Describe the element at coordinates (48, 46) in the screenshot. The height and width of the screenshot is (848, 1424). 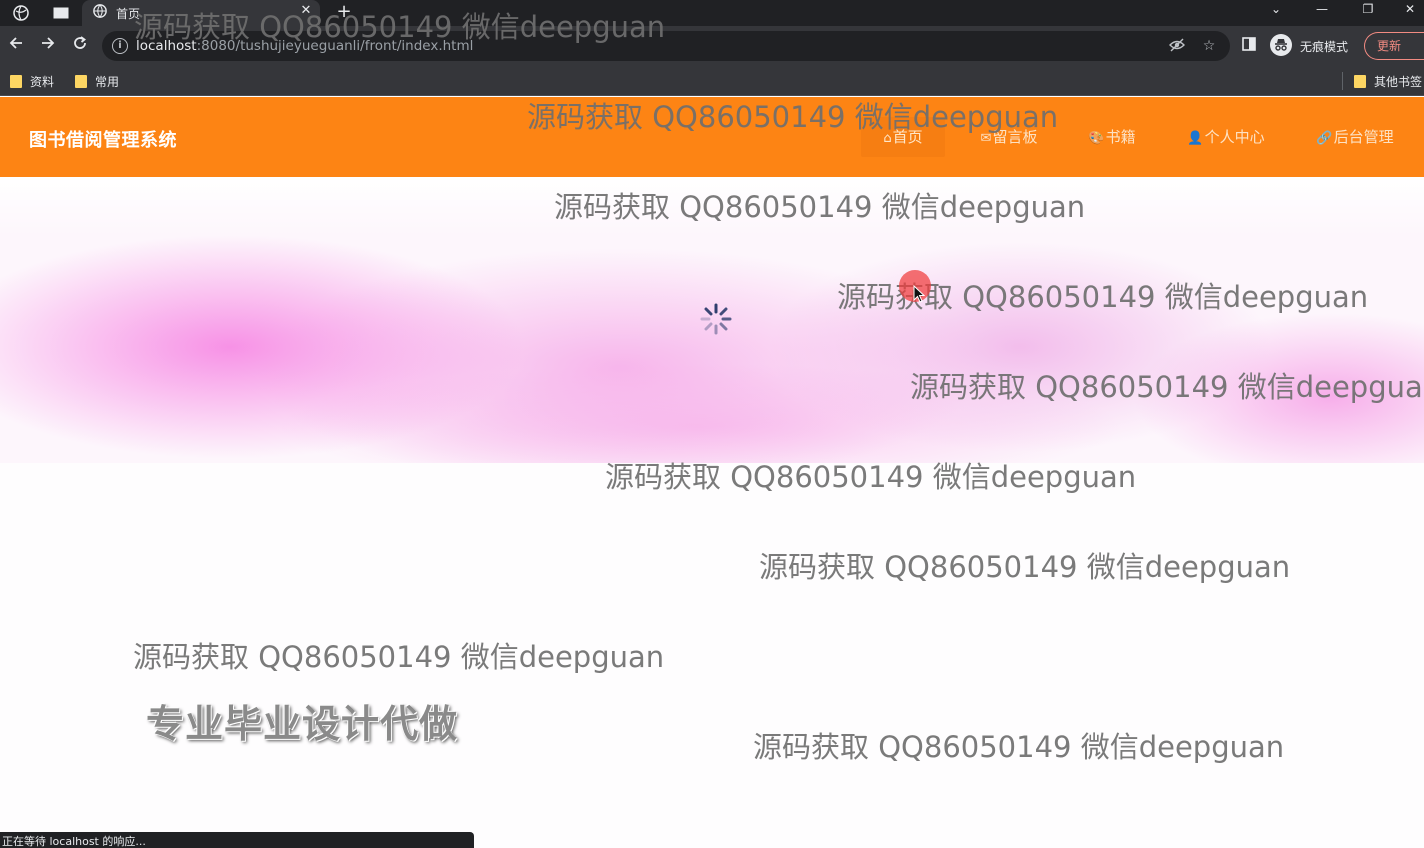
I see `forward-arrow-icon` at that location.